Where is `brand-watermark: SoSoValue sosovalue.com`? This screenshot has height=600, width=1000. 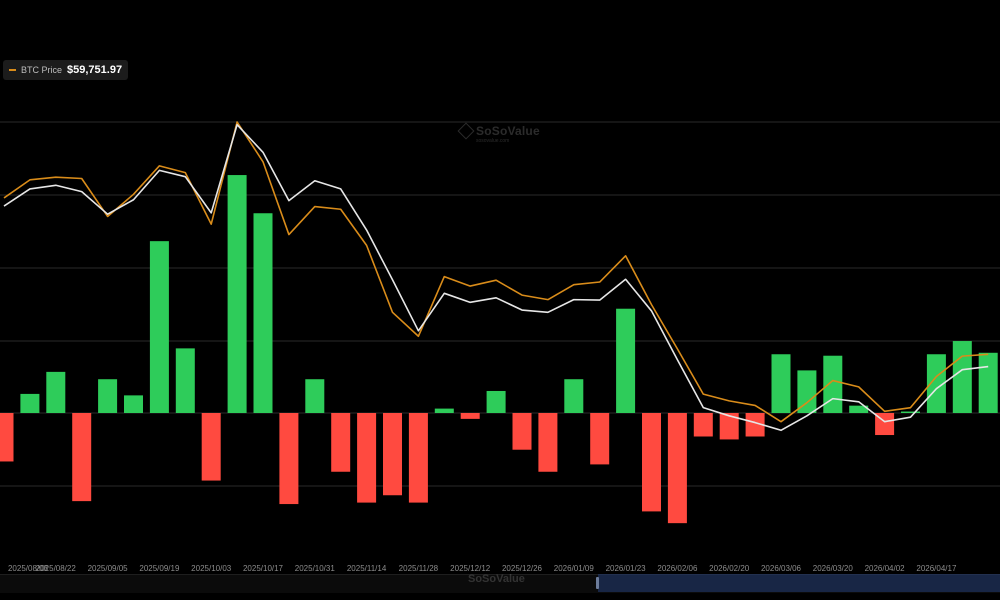
brand-watermark: SoSoValue sosovalue.com is located at coordinates (498, 133).